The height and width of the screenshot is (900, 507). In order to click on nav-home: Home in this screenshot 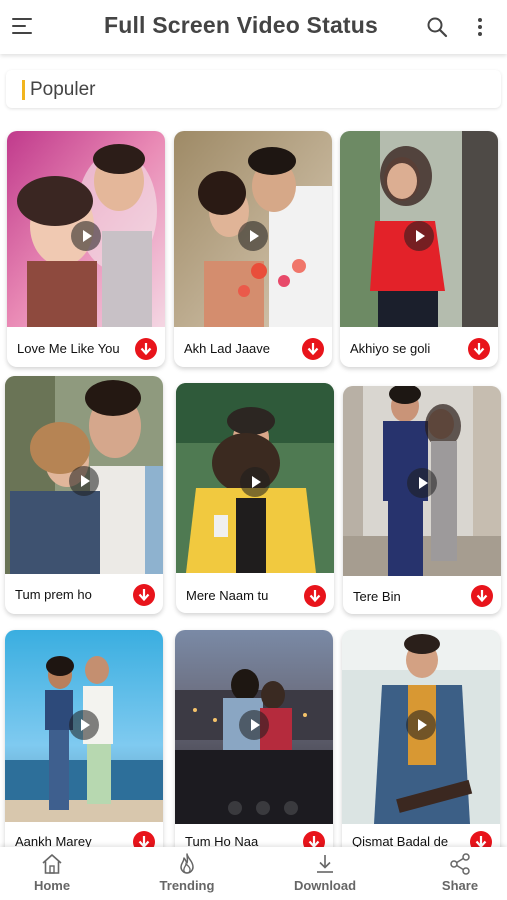, I will do `click(52, 873)`.